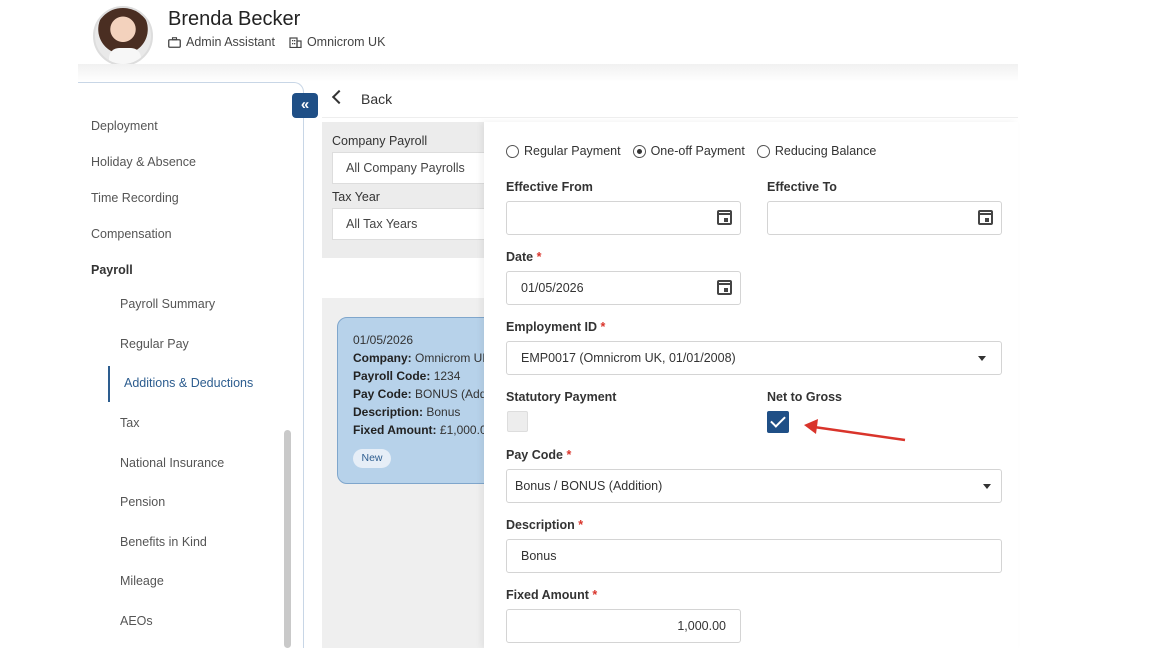 The image size is (1152, 648). I want to click on sidebar-subitem-mileage: Mileage, so click(142, 581).